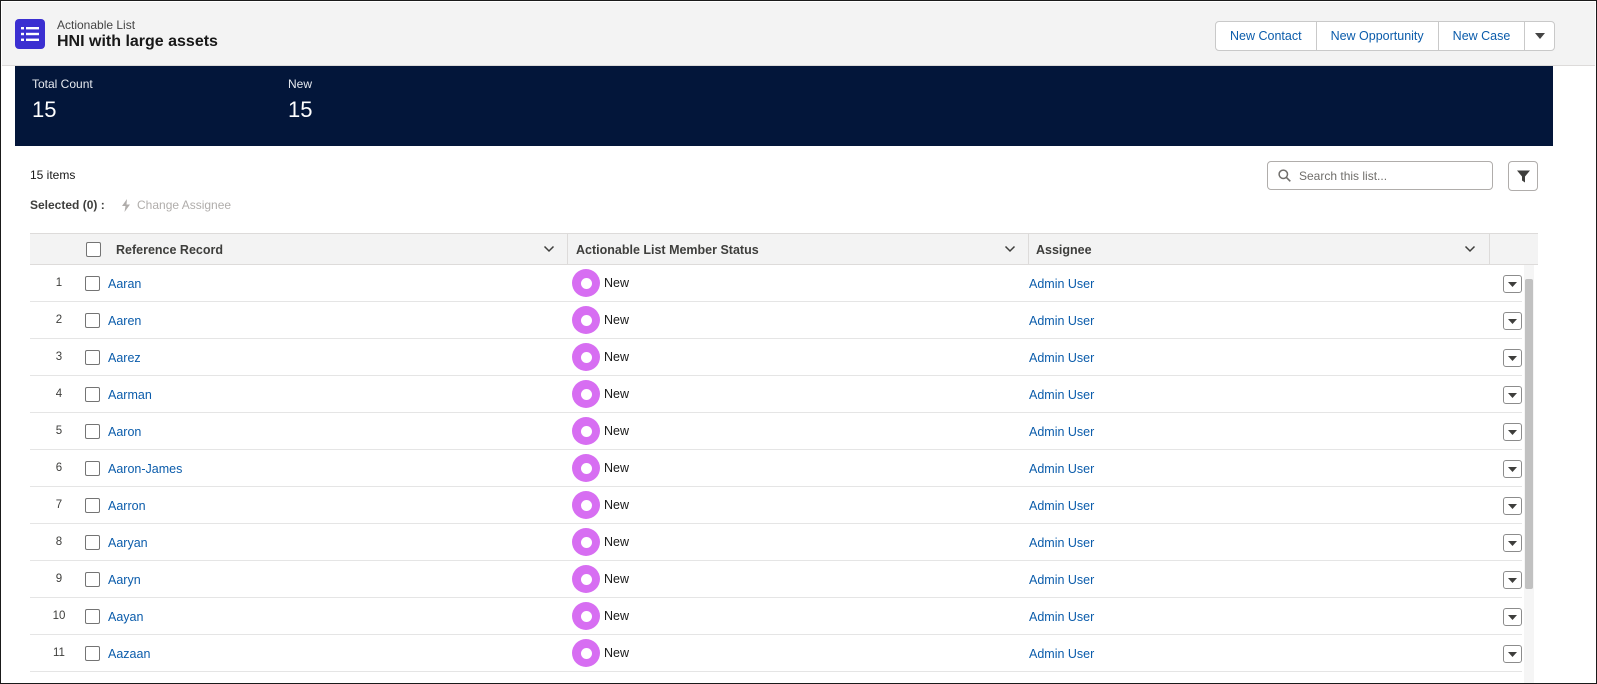 The width and height of the screenshot is (1597, 684). I want to click on filter-icon, so click(1523, 176).